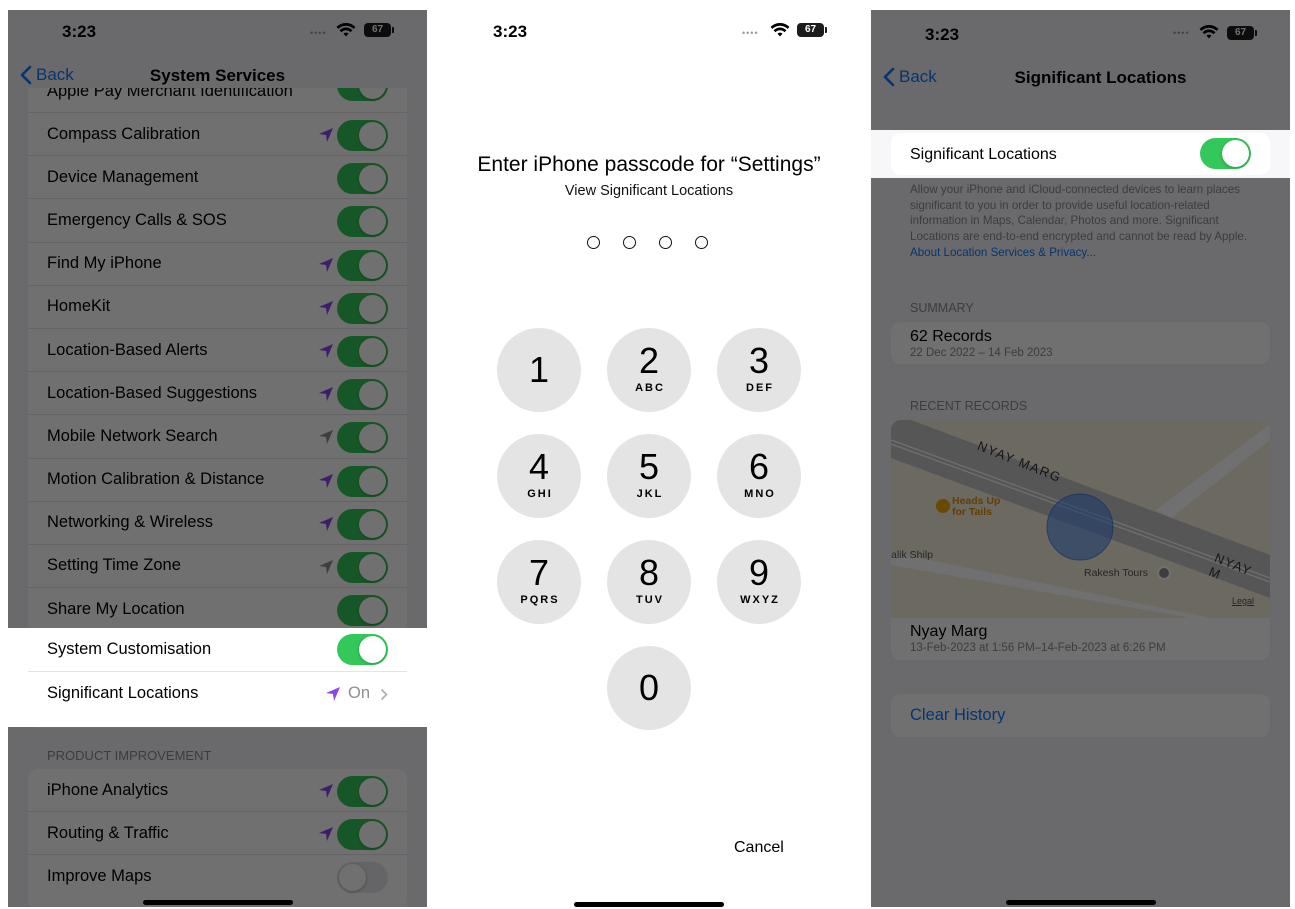 The height and width of the screenshot is (909, 1295). Describe the element at coordinates (759, 848) in the screenshot. I see `cancel-button: Cancel` at that location.